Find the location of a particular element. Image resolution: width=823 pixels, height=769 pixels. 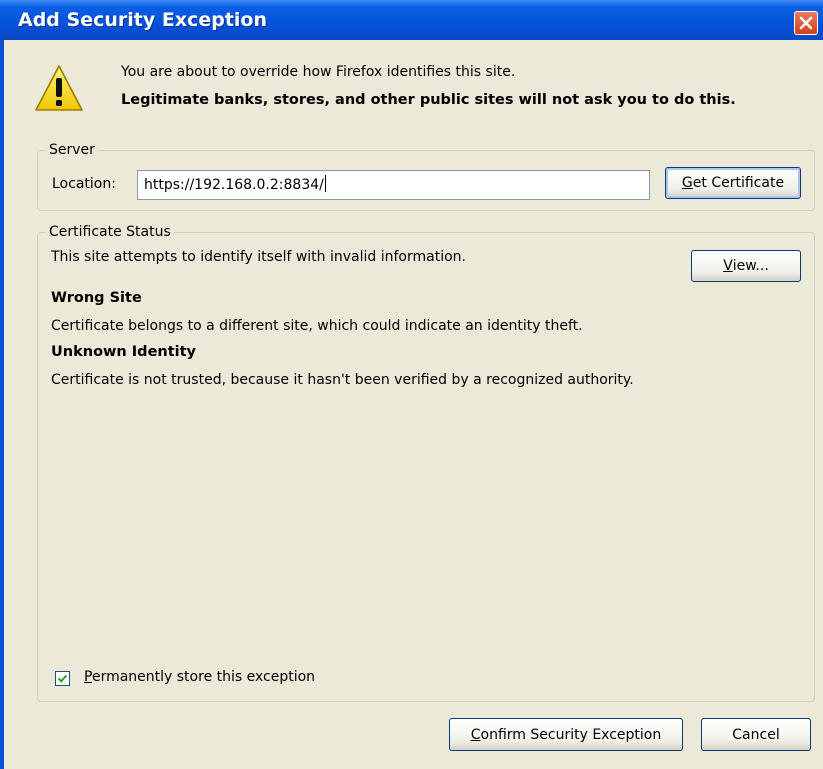

close-icon is located at coordinates (806, 23).